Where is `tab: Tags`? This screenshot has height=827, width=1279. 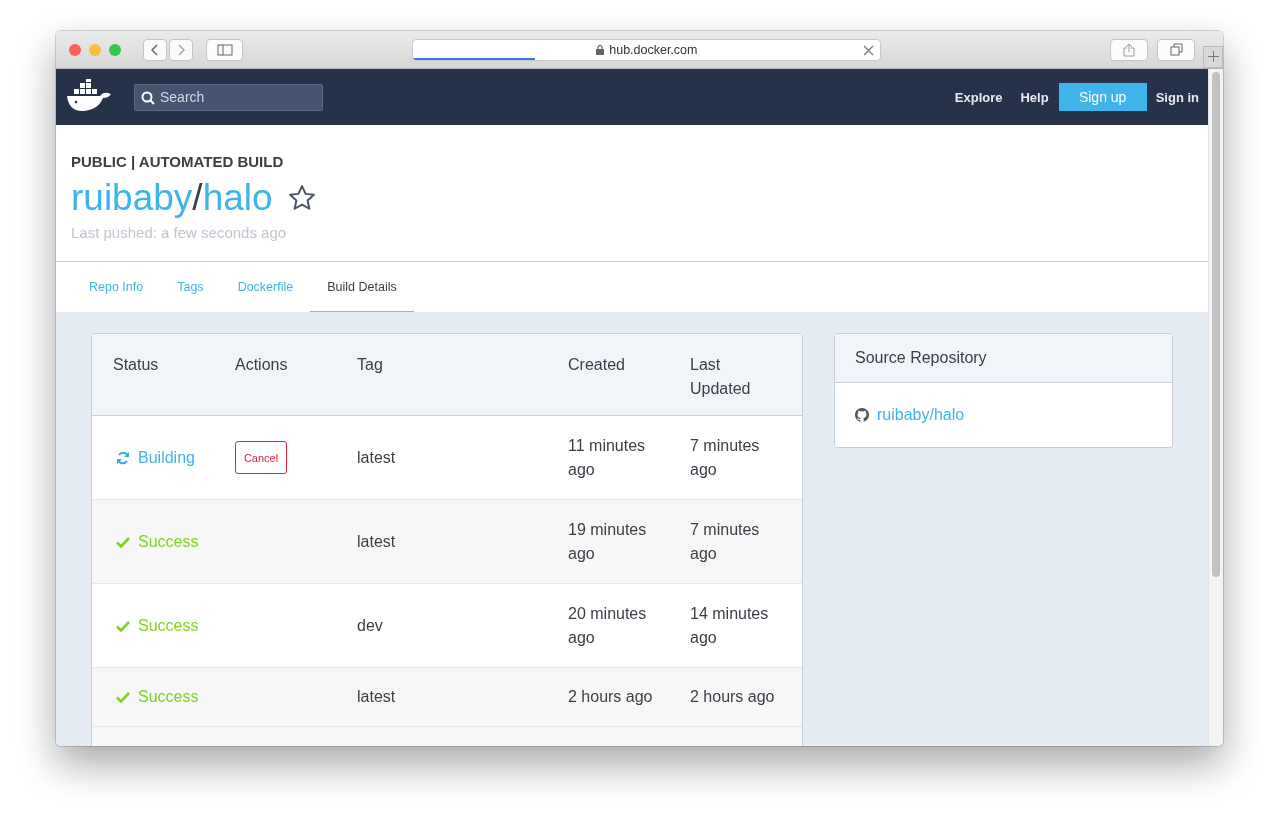 tab: Tags is located at coordinates (190, 287).